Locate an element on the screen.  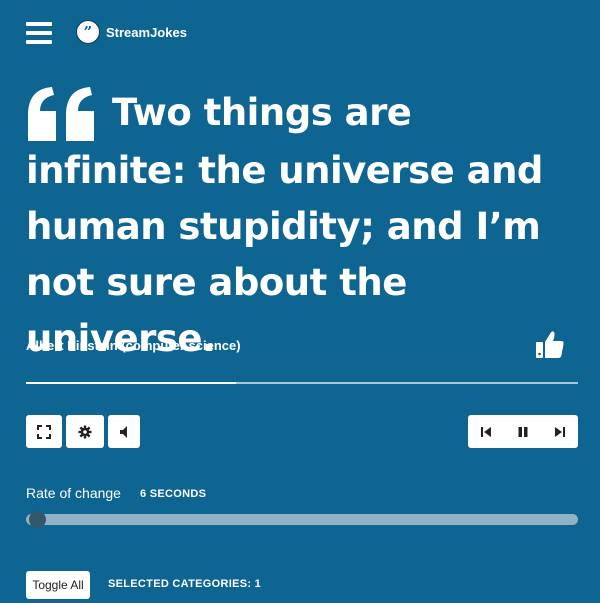
volume-button is located at coordinates (124, 431).